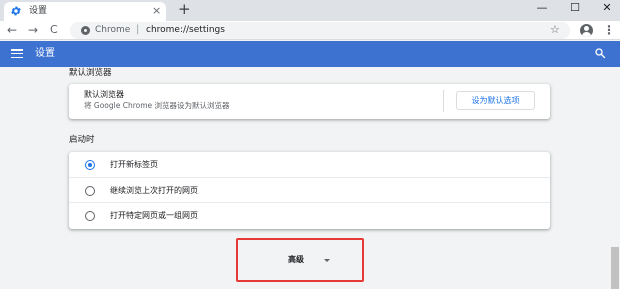  I want to click on forward-button: →, so click(33, 30).